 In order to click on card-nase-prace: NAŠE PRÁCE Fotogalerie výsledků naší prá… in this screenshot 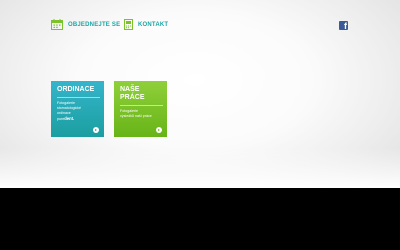, I will do `click(140, 109)`.